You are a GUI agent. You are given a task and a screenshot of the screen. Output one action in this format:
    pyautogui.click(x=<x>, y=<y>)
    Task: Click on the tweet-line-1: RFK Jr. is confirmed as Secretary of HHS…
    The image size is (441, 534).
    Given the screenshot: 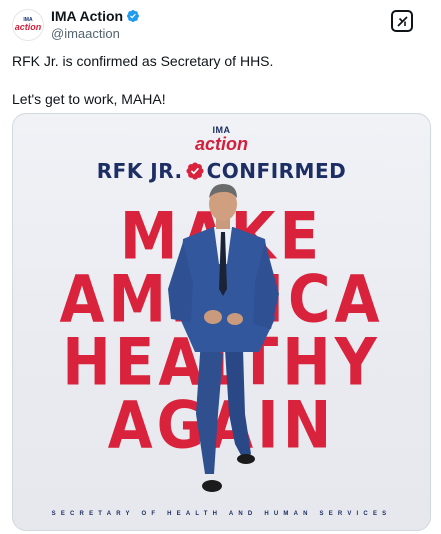 What is the action you would take?
    pyautogui.click(x=143, y=61)
    